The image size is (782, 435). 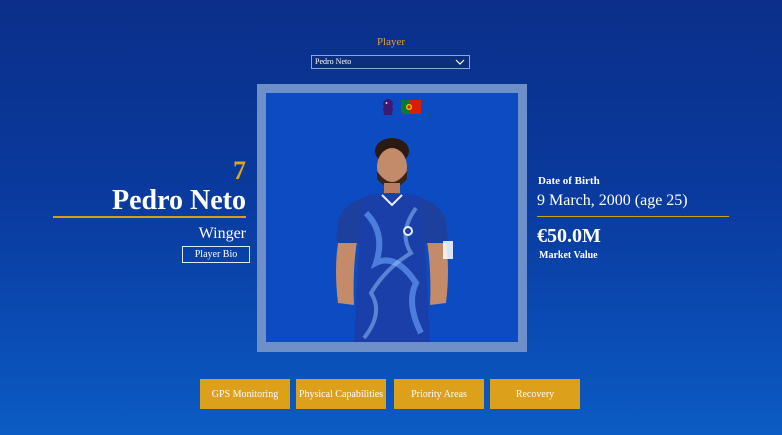 What do you see at coordinates (568, 255) in the screenshot?
I see `market-value-label: Market Value` at bounding box center [568, 255].